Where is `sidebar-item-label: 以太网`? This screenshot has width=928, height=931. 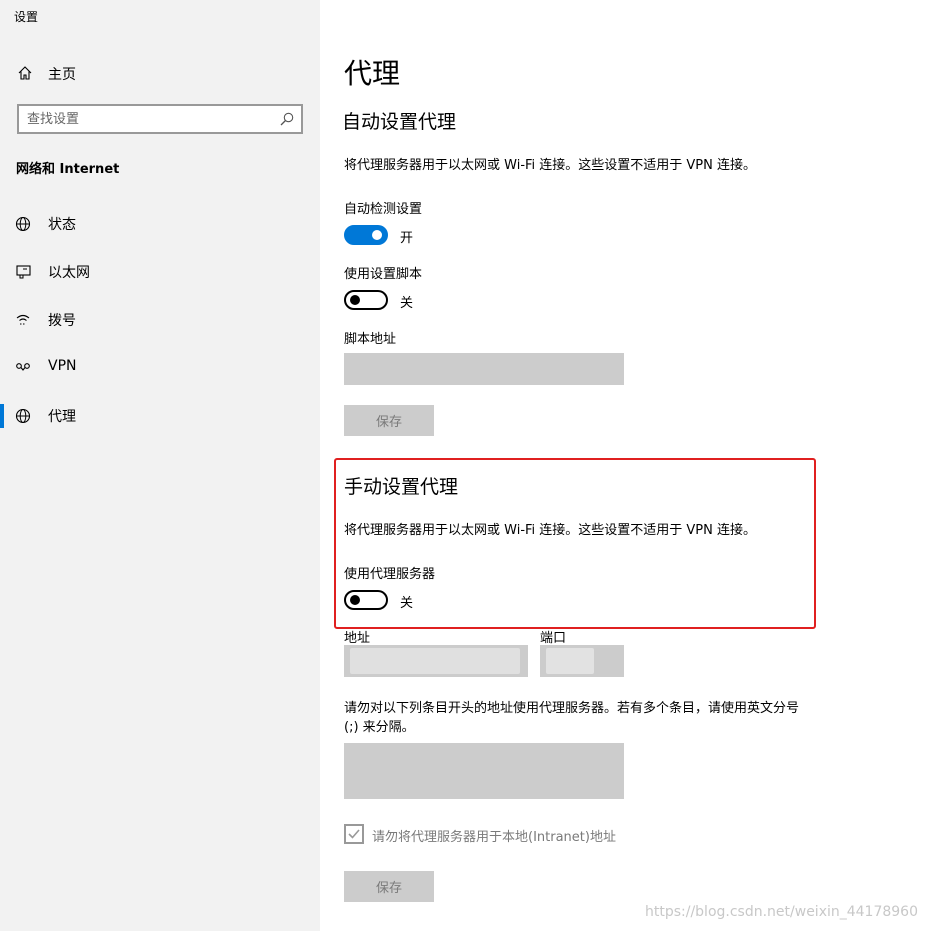 sidebar-item-label: 以太网 is located at coordinates (69, 273).